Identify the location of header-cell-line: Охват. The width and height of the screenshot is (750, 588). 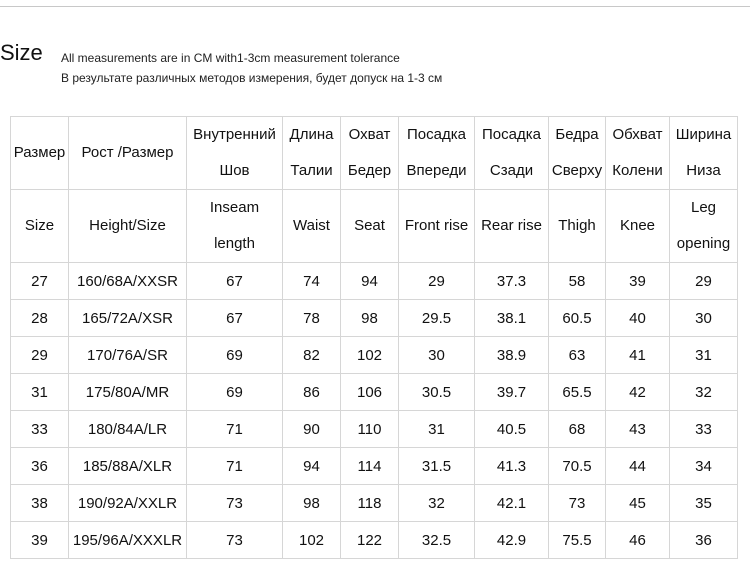
(369, 134).